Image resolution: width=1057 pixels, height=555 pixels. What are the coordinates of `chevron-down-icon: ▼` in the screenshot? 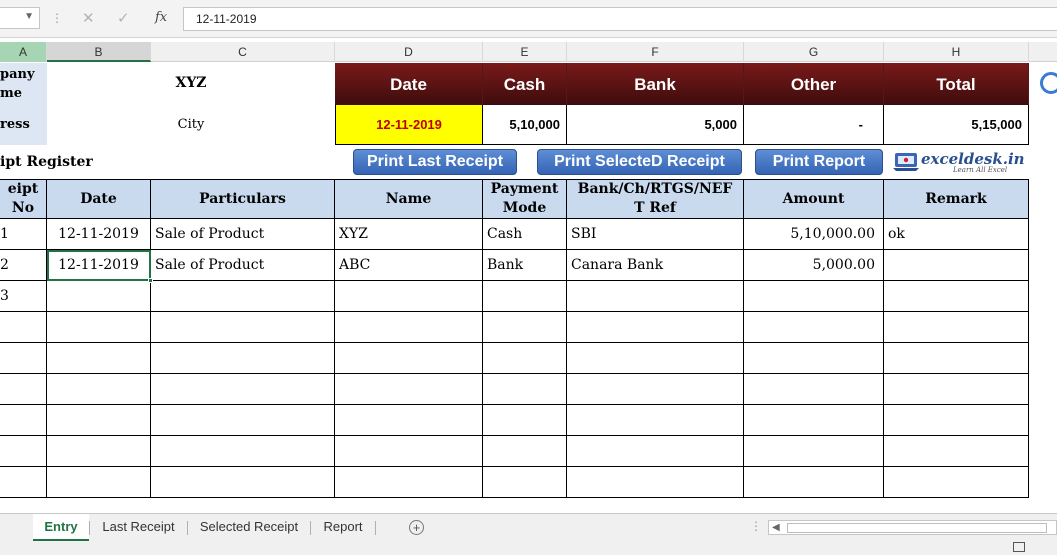 It's located at (29, 16).